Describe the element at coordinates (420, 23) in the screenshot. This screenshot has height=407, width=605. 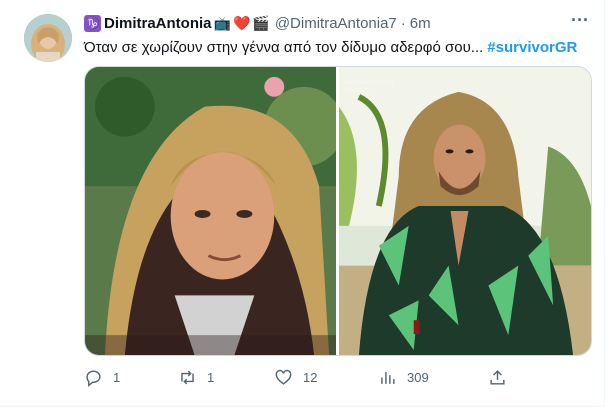
I see `timestamp: 6m` at that location.